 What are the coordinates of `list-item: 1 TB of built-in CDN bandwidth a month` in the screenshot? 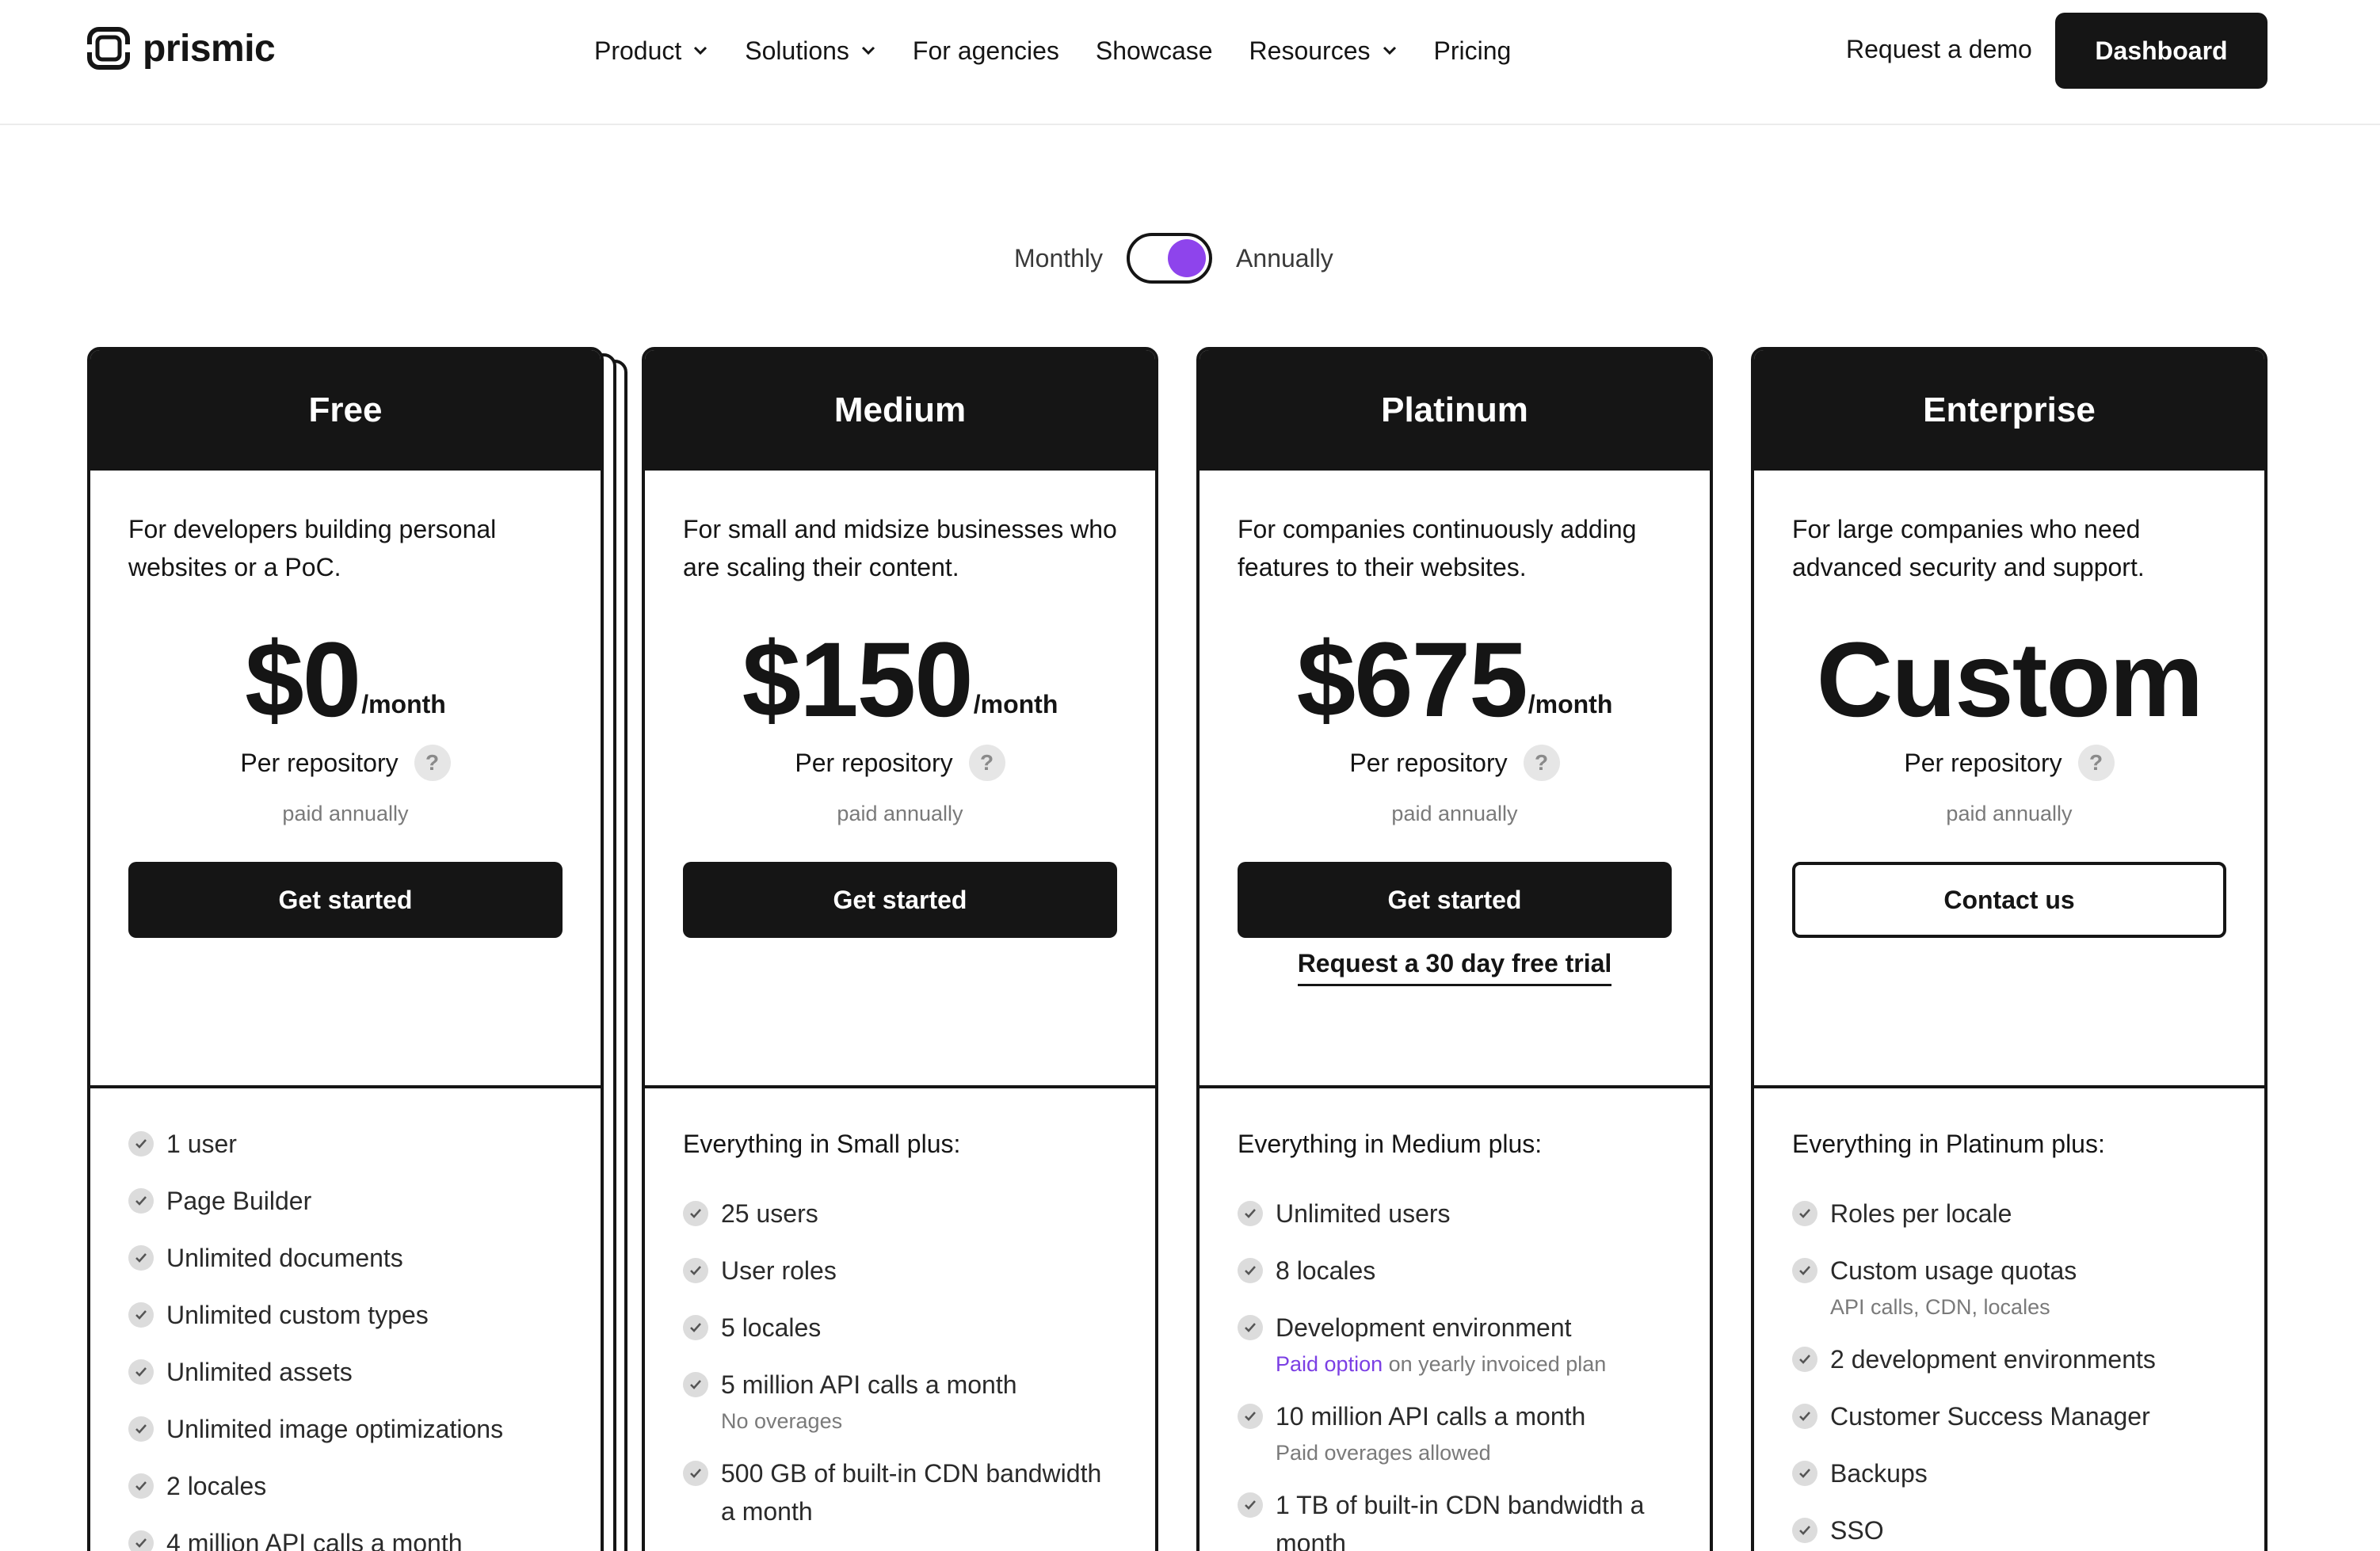 It's located at (1455, 1519).